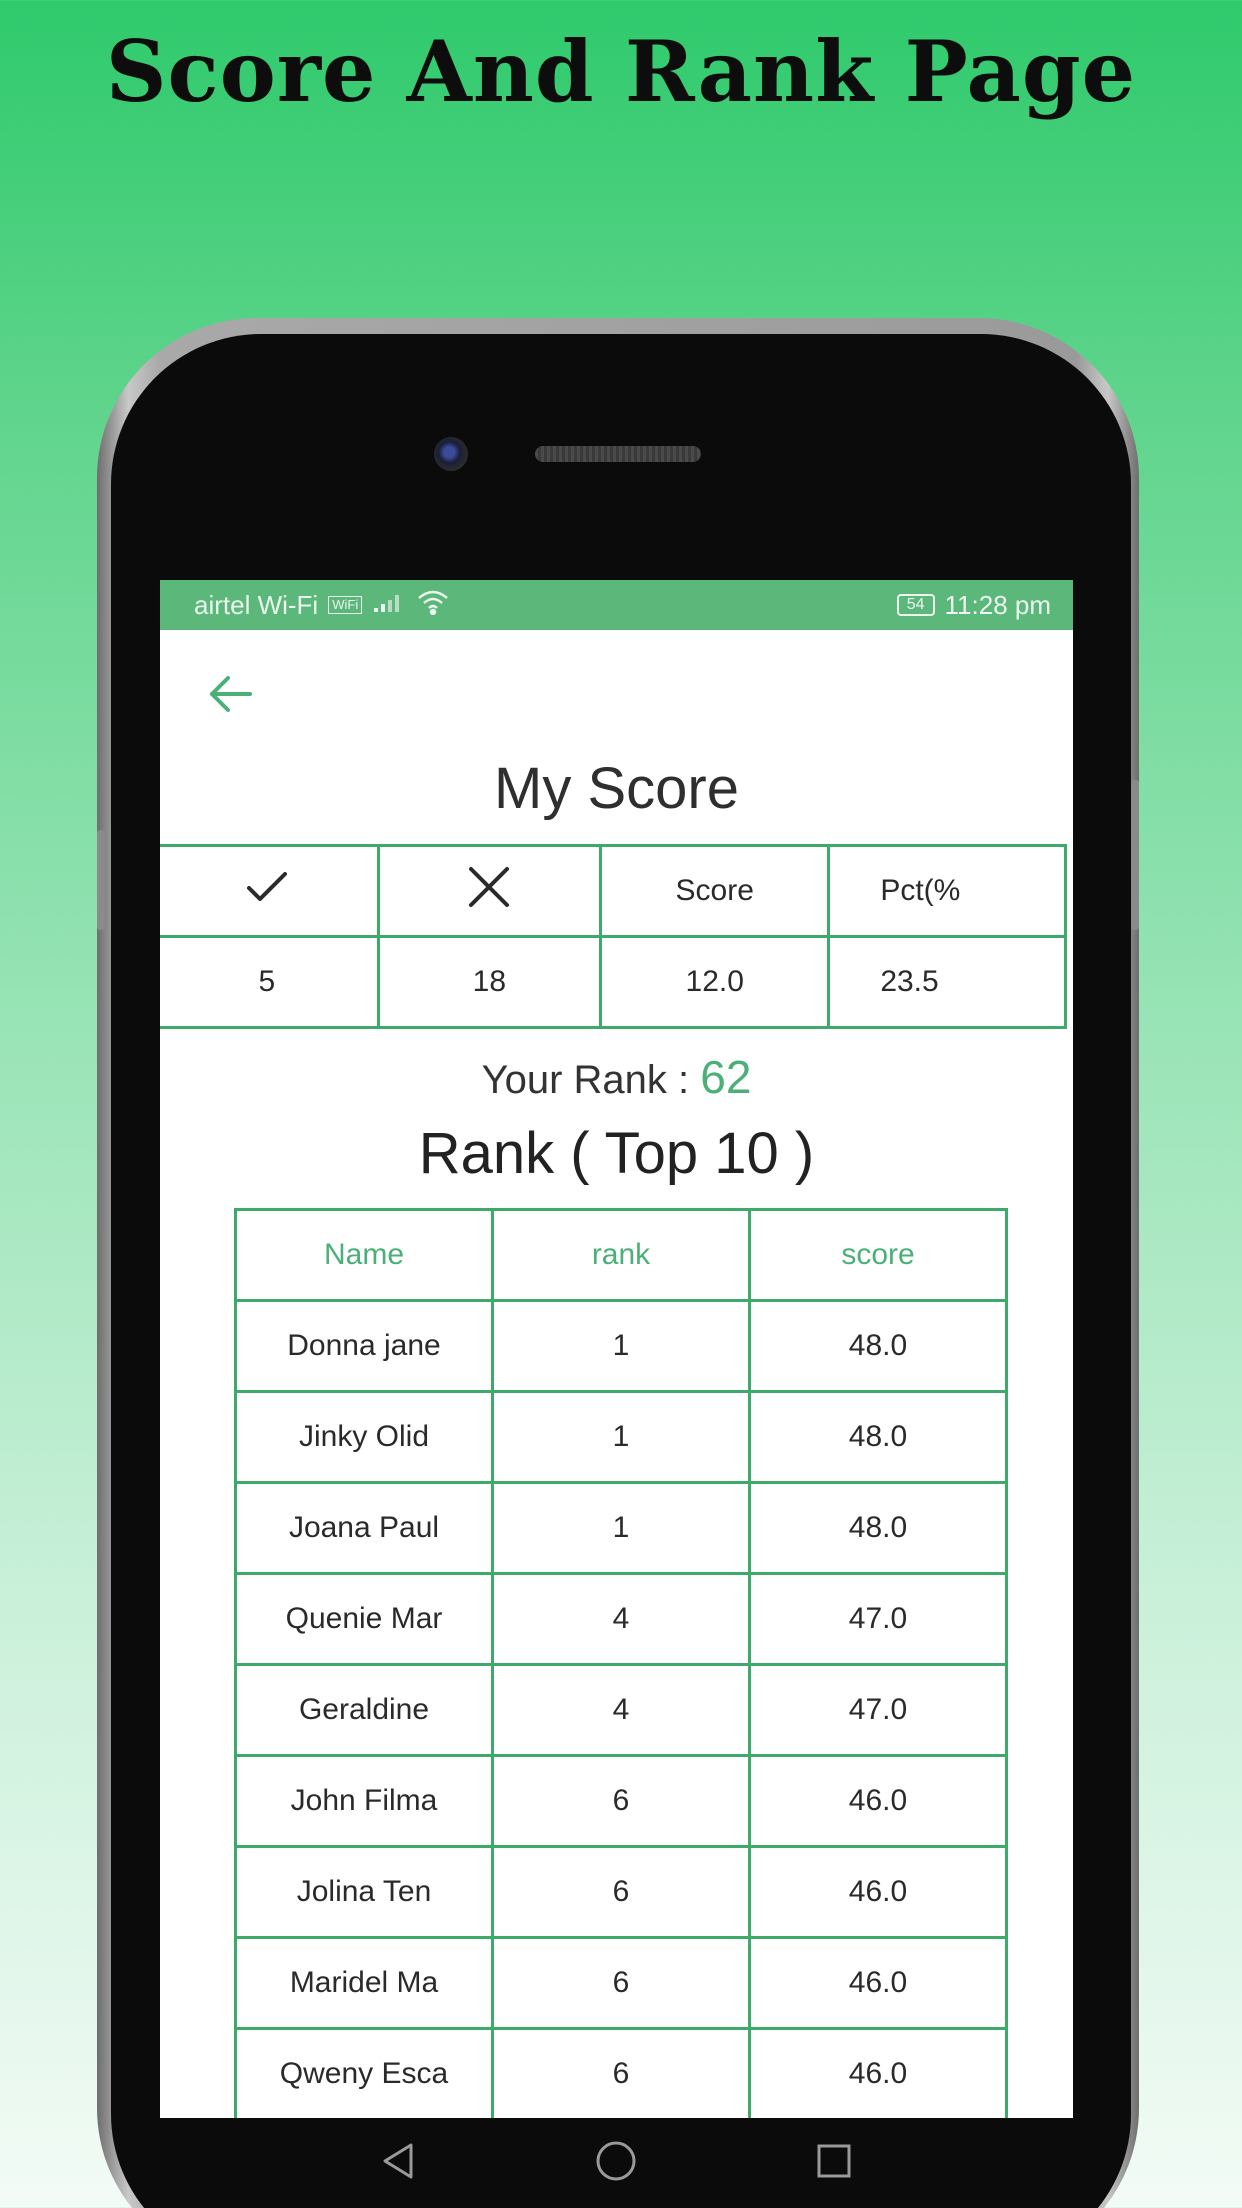  I want to click on status-right: 54 11:28 pm, so click(973, 605).